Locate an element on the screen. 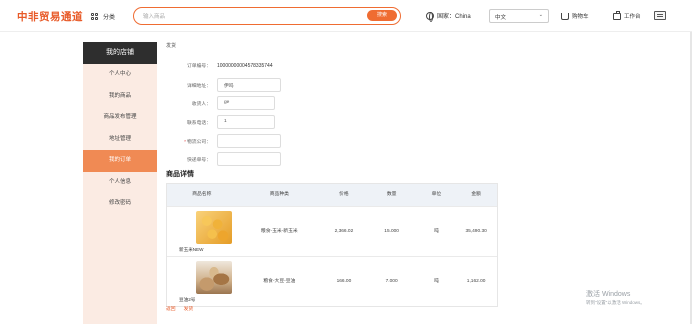  col-name: 商品名称 is located at coordinates (202, 194).